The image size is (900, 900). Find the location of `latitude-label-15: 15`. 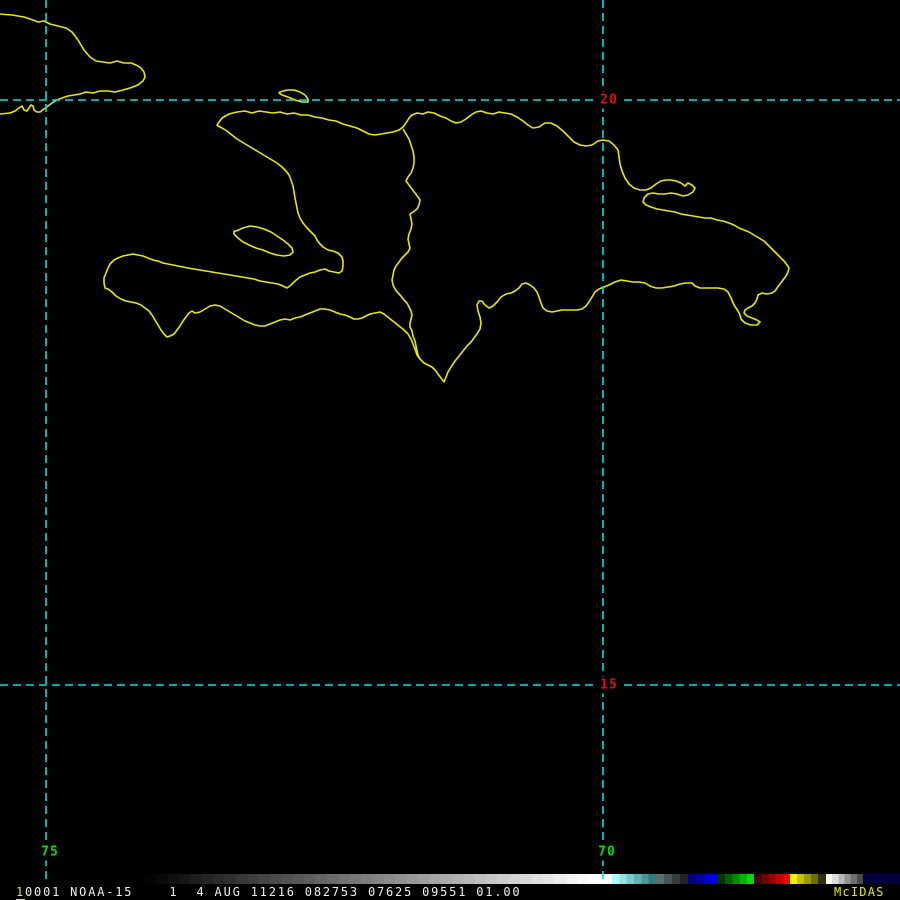

latitude-label-15: 15 is located at coordinates (609, 685).